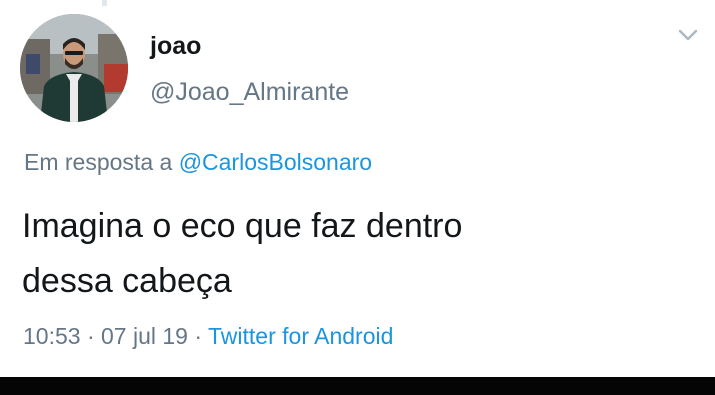 Image resolution: width=715 pixels, height=395 pixels. Describe the element at coordinates (98, 162) in the screenshot. I see `reply-prefix: Em resposta a` at that location.